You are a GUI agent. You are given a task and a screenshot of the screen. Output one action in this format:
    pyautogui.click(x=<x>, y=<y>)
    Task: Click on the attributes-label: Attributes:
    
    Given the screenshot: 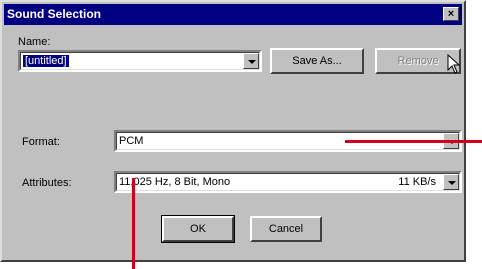 What is the action you would take?
    pyautogui.click(x=47, y=183)
    